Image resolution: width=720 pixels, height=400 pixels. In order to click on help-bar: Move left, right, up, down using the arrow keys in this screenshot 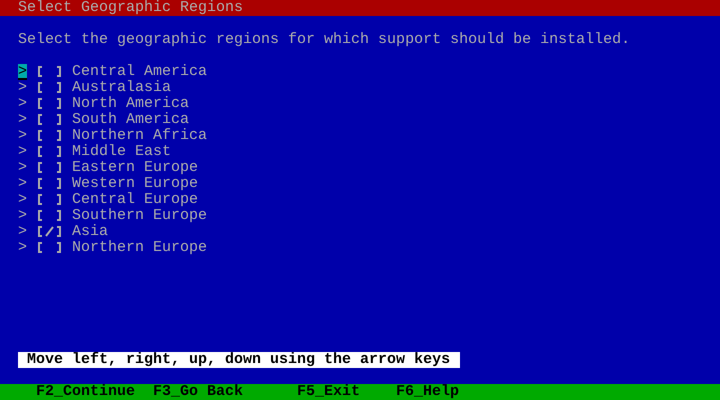, I will do `click(239, 360)`.